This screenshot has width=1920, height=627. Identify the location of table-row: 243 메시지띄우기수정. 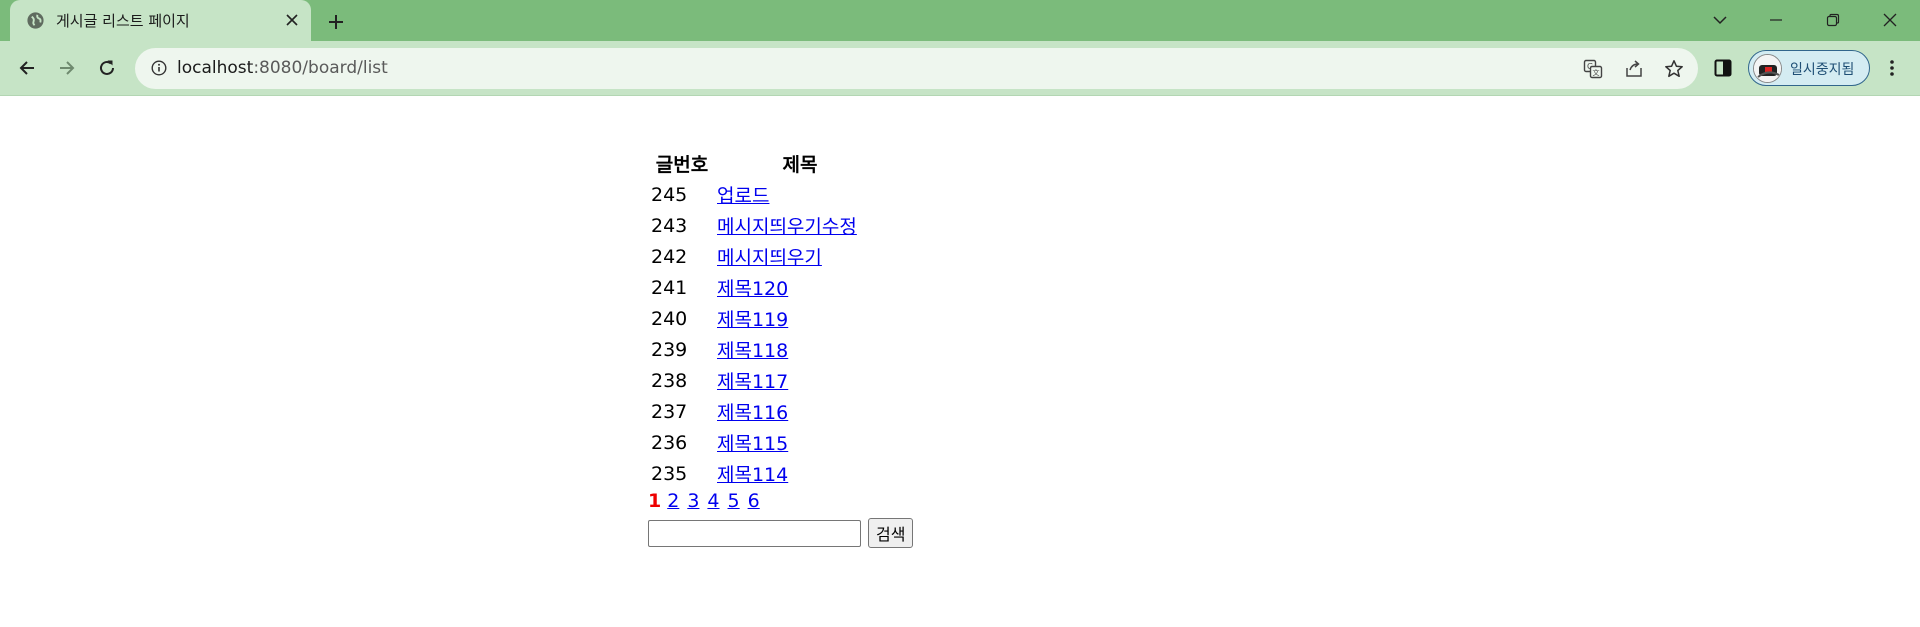
(767, 225).